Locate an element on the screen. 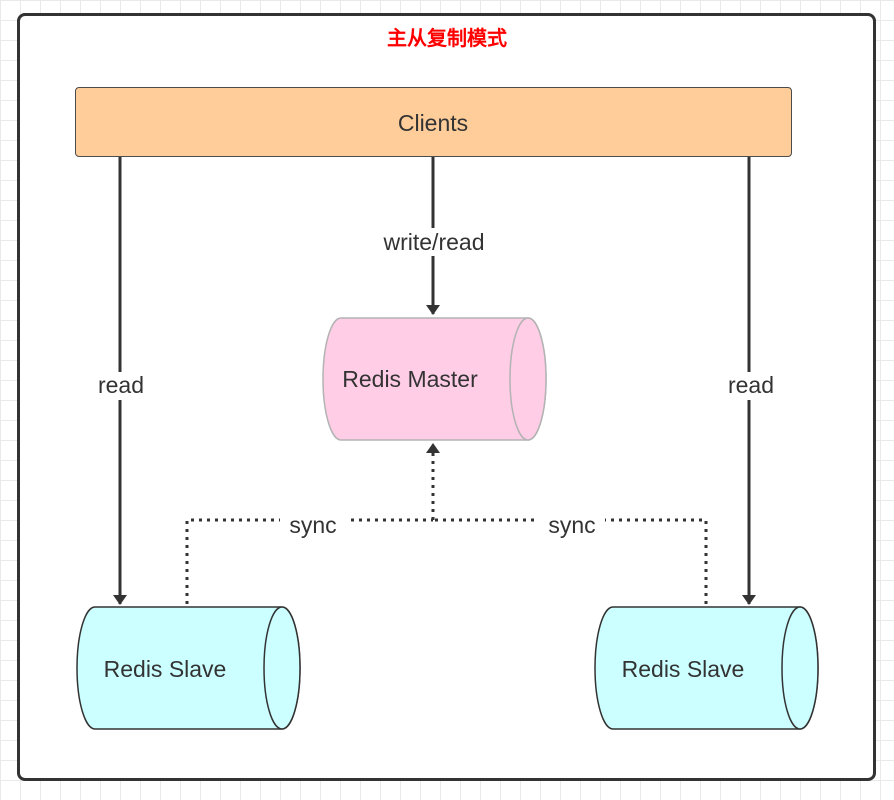 The width and height of the screenshot is (894, 800). sync-right-label: sync is located at coordinates (571, 525).